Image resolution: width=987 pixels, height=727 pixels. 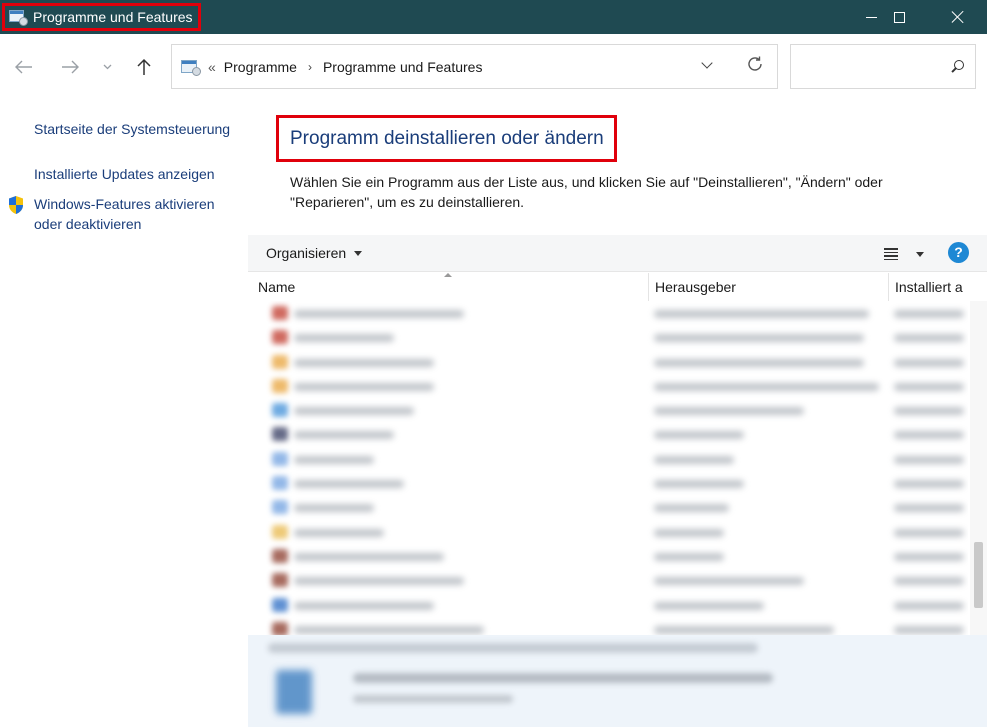 I want to click on recent-locations-button, so click(x=107, y=67).